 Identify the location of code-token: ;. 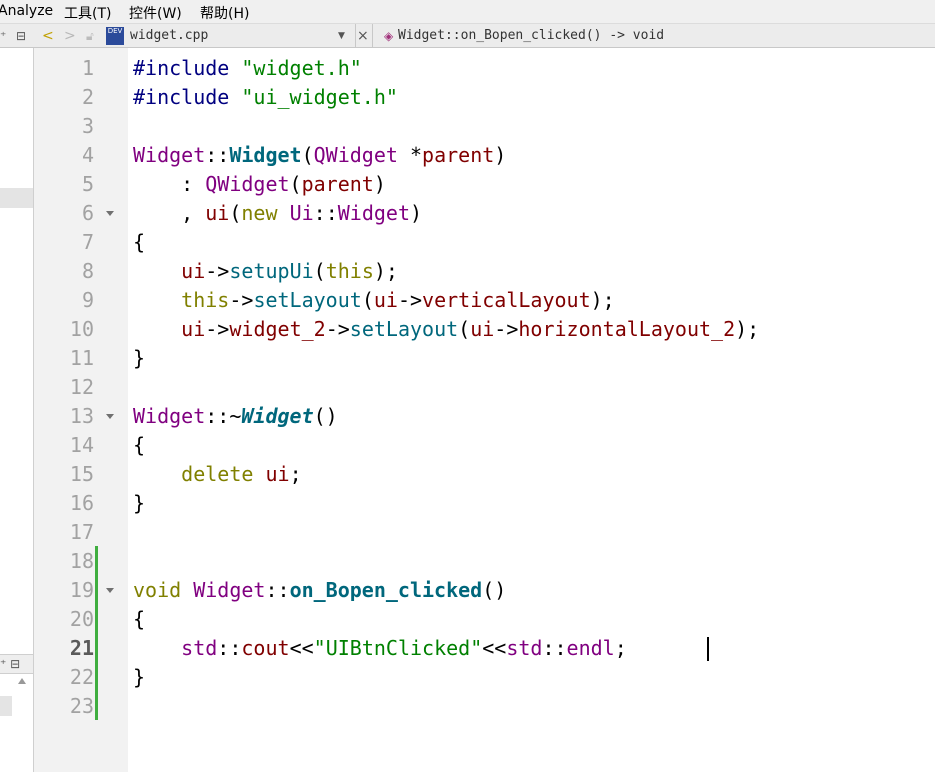
(620, 648).